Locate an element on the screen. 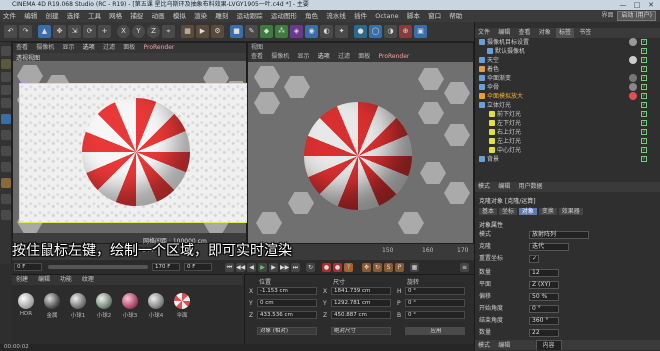 The image size is (660, 351). object-menu-item: 编辑 is located at coordinates (504, 33).